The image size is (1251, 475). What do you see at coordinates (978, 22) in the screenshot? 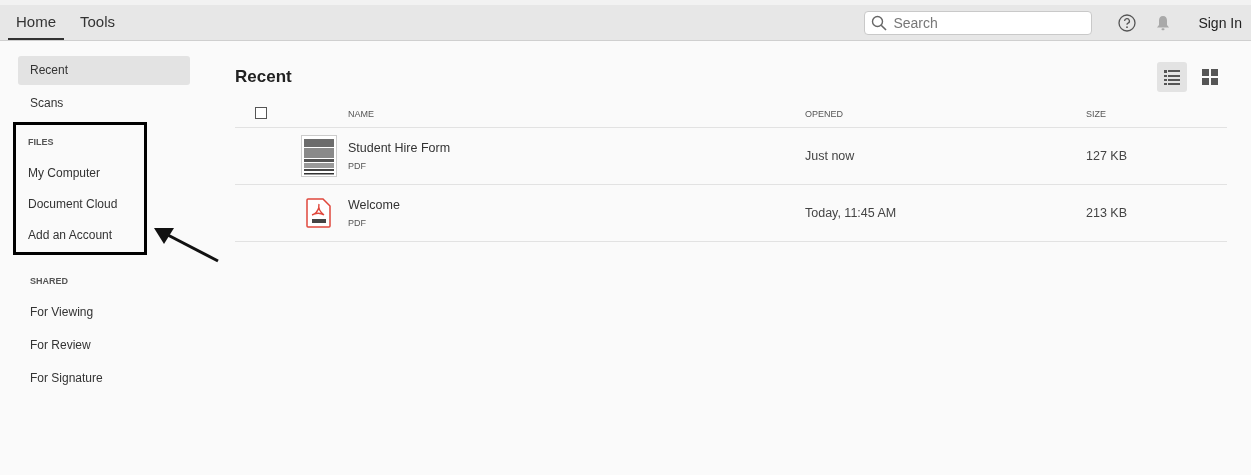
I see `search-field: Search` at bounding box center [978, 22].